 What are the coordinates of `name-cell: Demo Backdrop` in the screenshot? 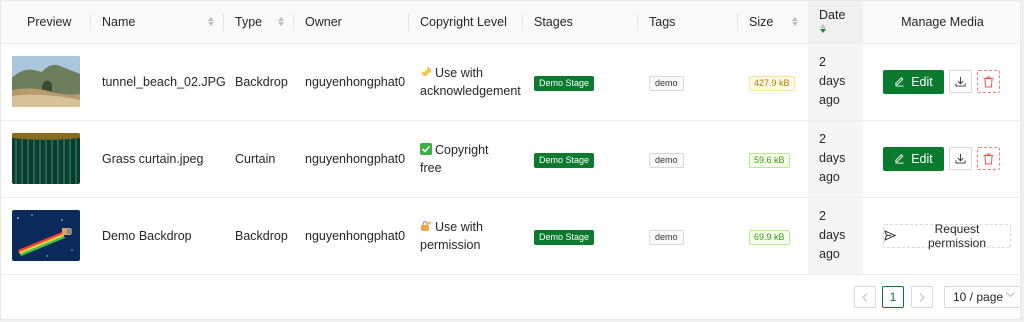 It's located at (157, 236).